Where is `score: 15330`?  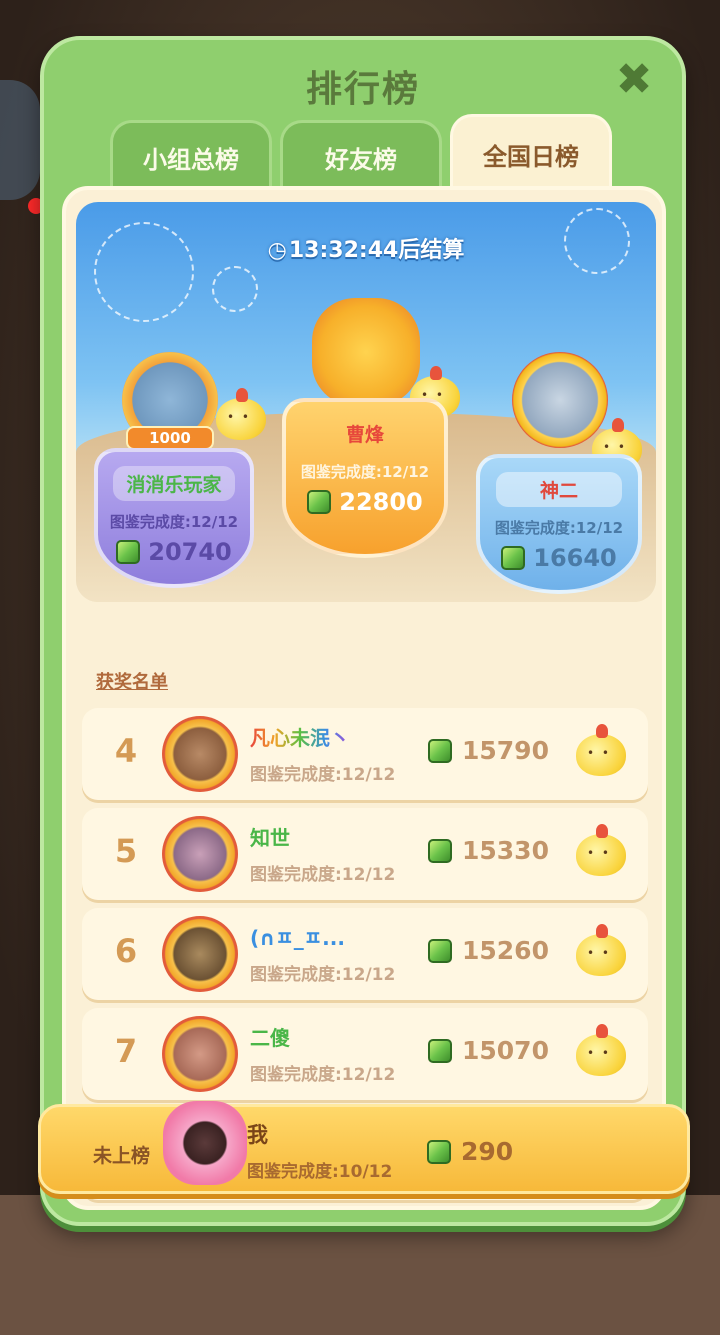 score: 15330 is located at coordinates (488, 850).